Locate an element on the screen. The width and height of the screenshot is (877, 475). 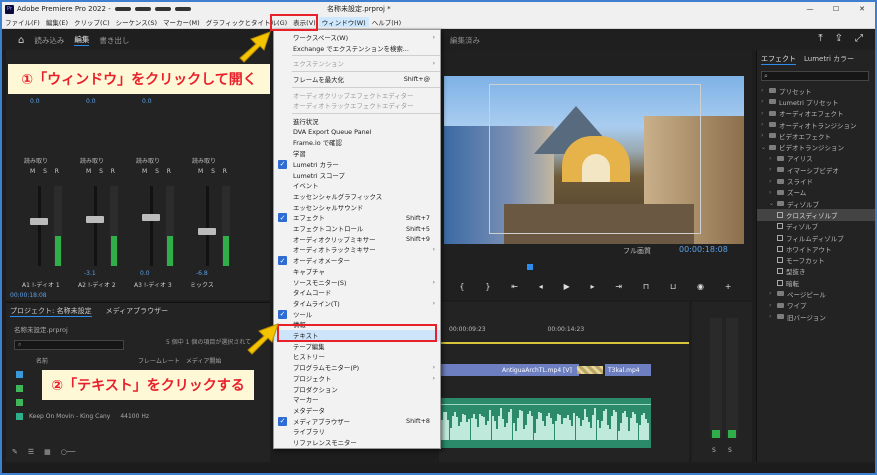
window-menu-item: プログラムモニター(P) › is located at coordinates (357, 367).